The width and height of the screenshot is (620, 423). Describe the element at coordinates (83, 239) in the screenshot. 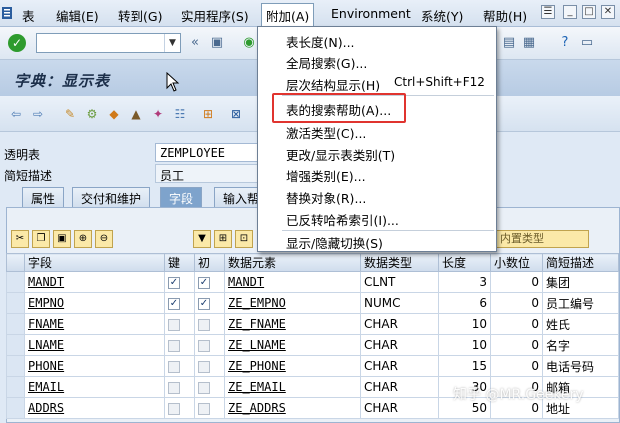

I see `insert-row-icon: ⊕` at that location.